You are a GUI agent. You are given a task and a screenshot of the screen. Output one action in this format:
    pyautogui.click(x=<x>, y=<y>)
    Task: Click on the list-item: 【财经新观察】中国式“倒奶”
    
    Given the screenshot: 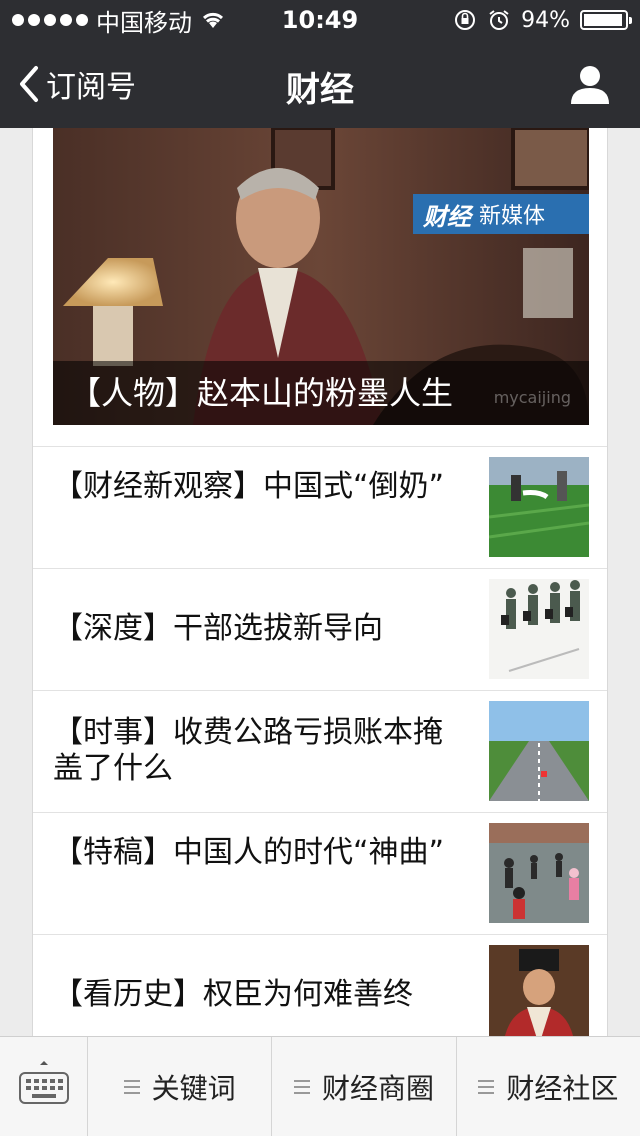 What is the action you would take?
    pyautogui.click(x=320, y=506)
    